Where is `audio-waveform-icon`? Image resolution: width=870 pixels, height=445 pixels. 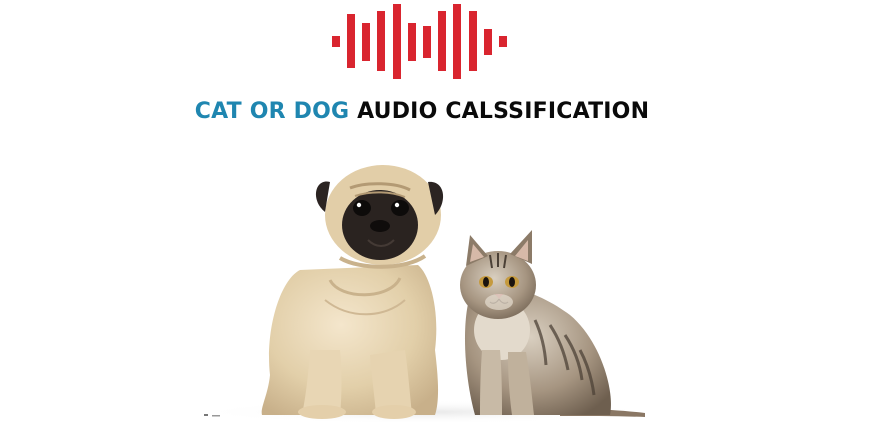
audio-waveform-icon is located at coordinates (419, 41).